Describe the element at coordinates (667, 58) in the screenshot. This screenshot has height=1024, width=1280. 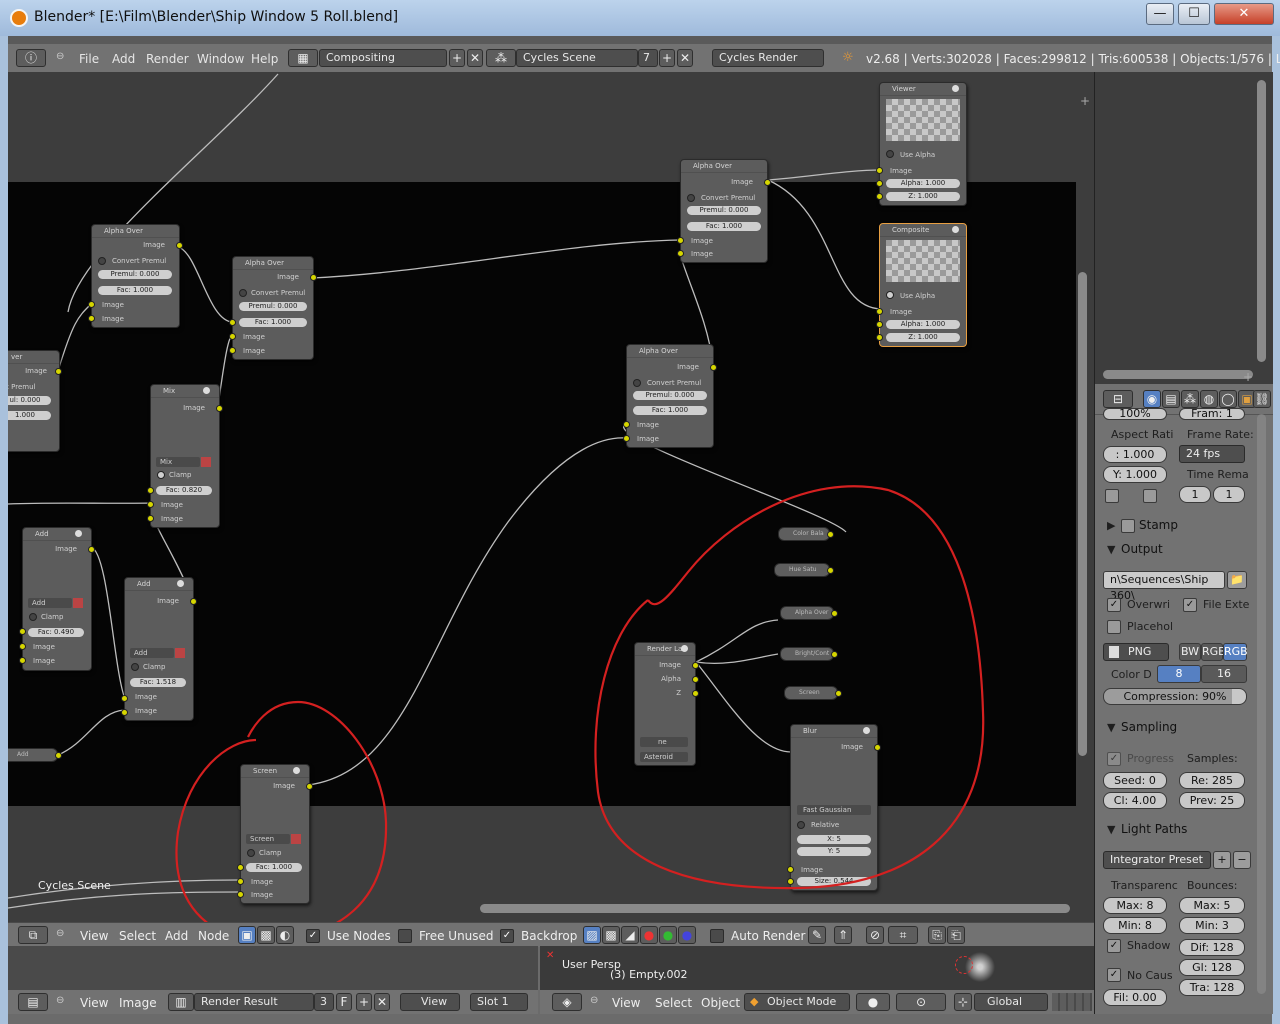
I see `add-scene-icon: +` at that location.